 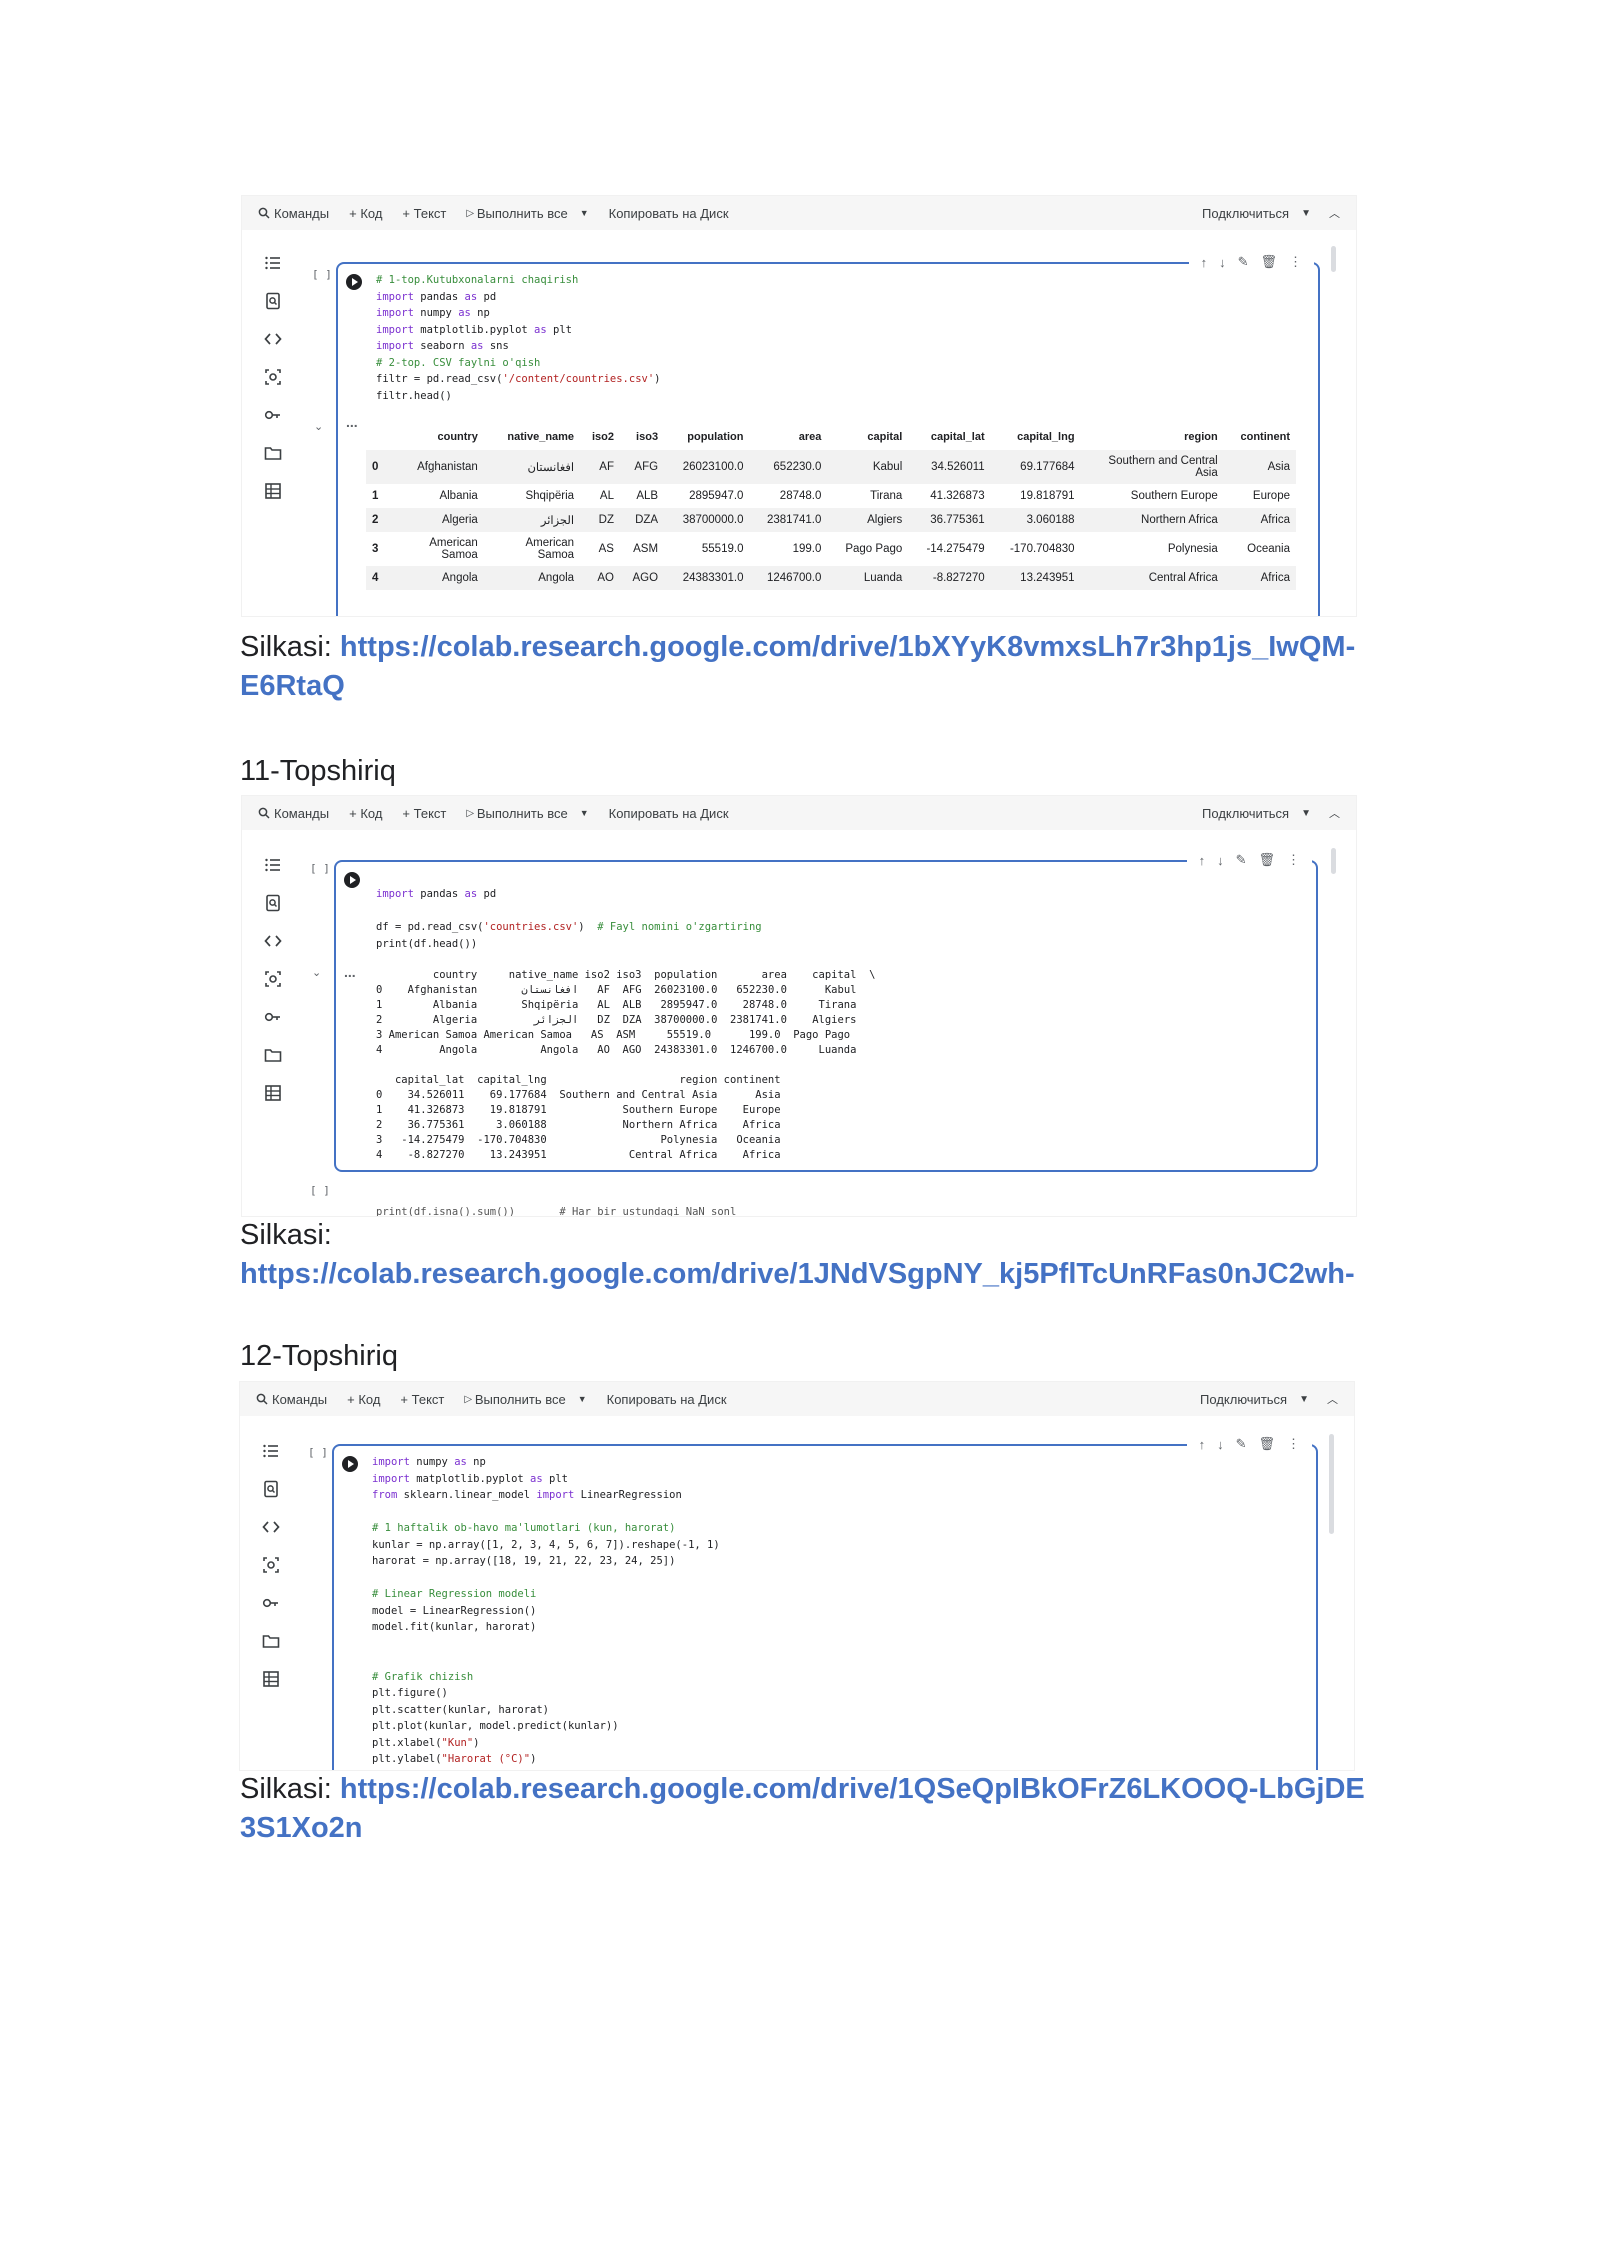 What do you see at coordinates (457, 437) in the screenshot?
I see `column-header: country` at bounding box center [457, 437].